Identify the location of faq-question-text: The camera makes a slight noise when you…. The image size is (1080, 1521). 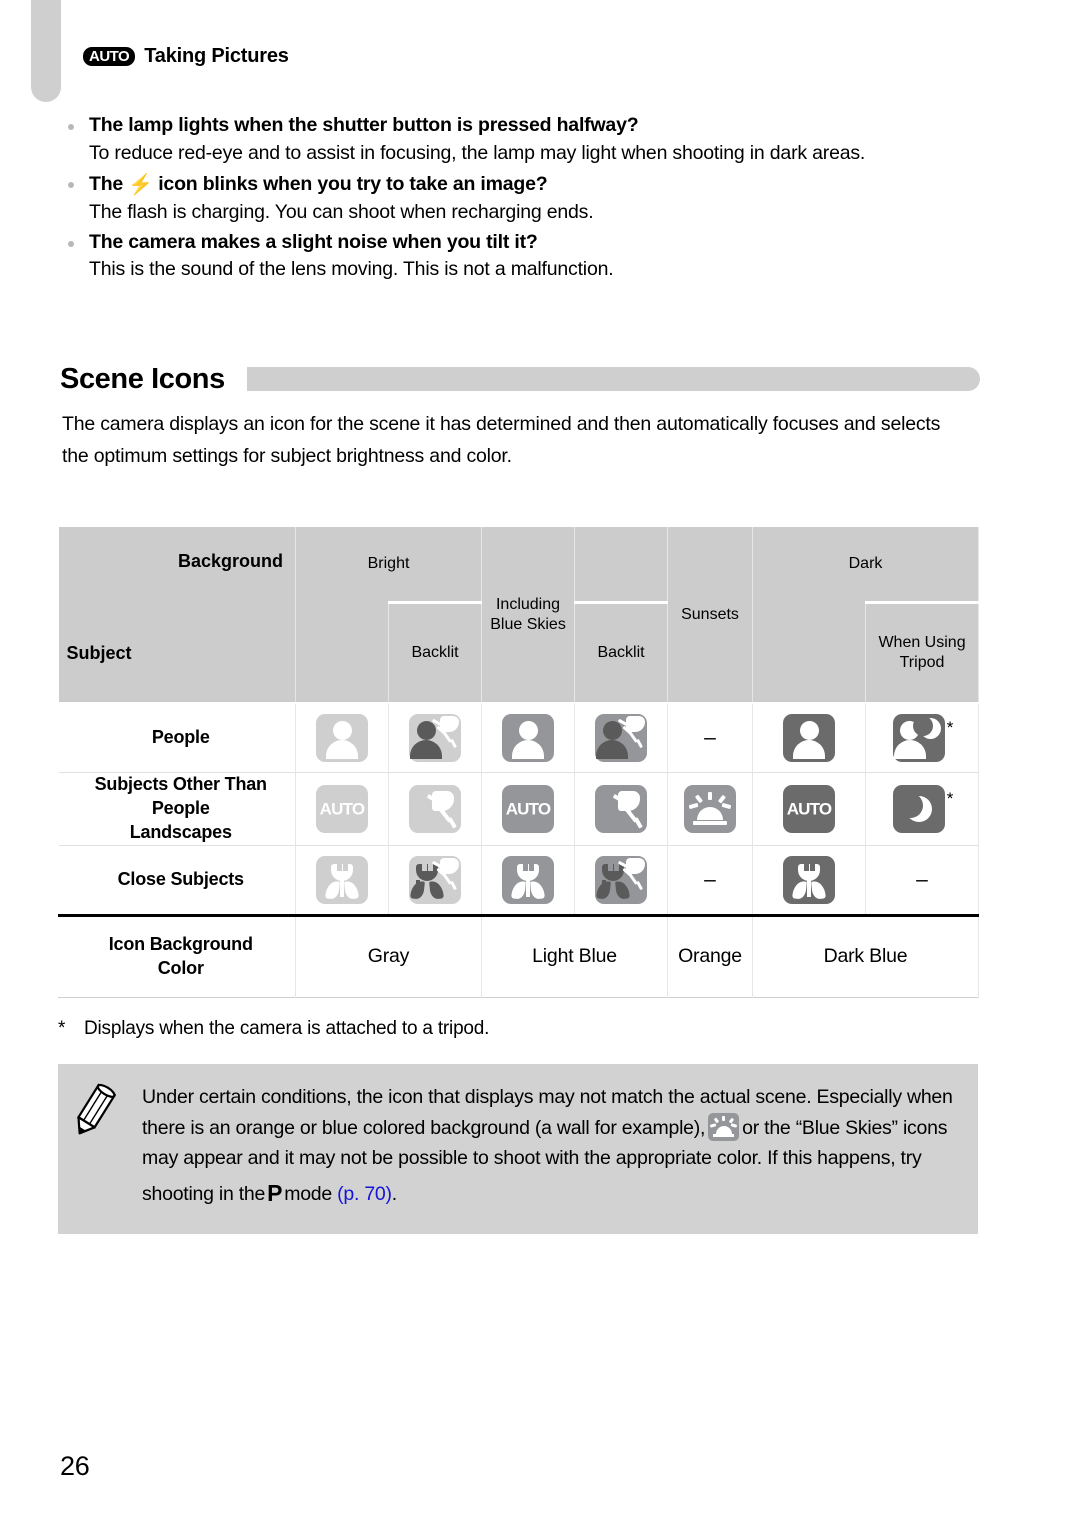
(313, 241).